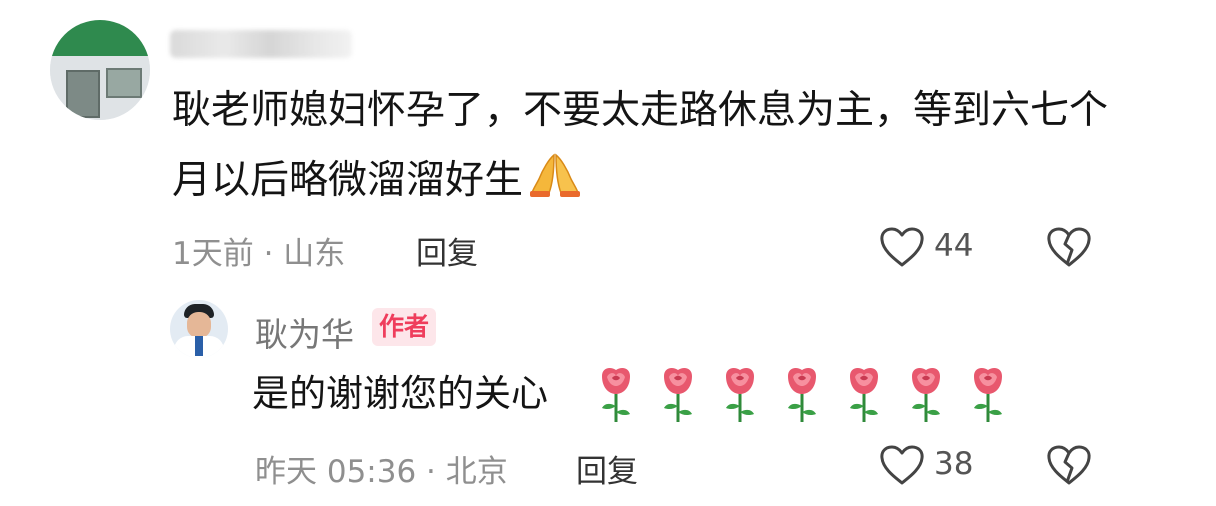  Describe the element at coordinates (954, 246) in the screenshot. I see `comment-like-count: 44` at that location.